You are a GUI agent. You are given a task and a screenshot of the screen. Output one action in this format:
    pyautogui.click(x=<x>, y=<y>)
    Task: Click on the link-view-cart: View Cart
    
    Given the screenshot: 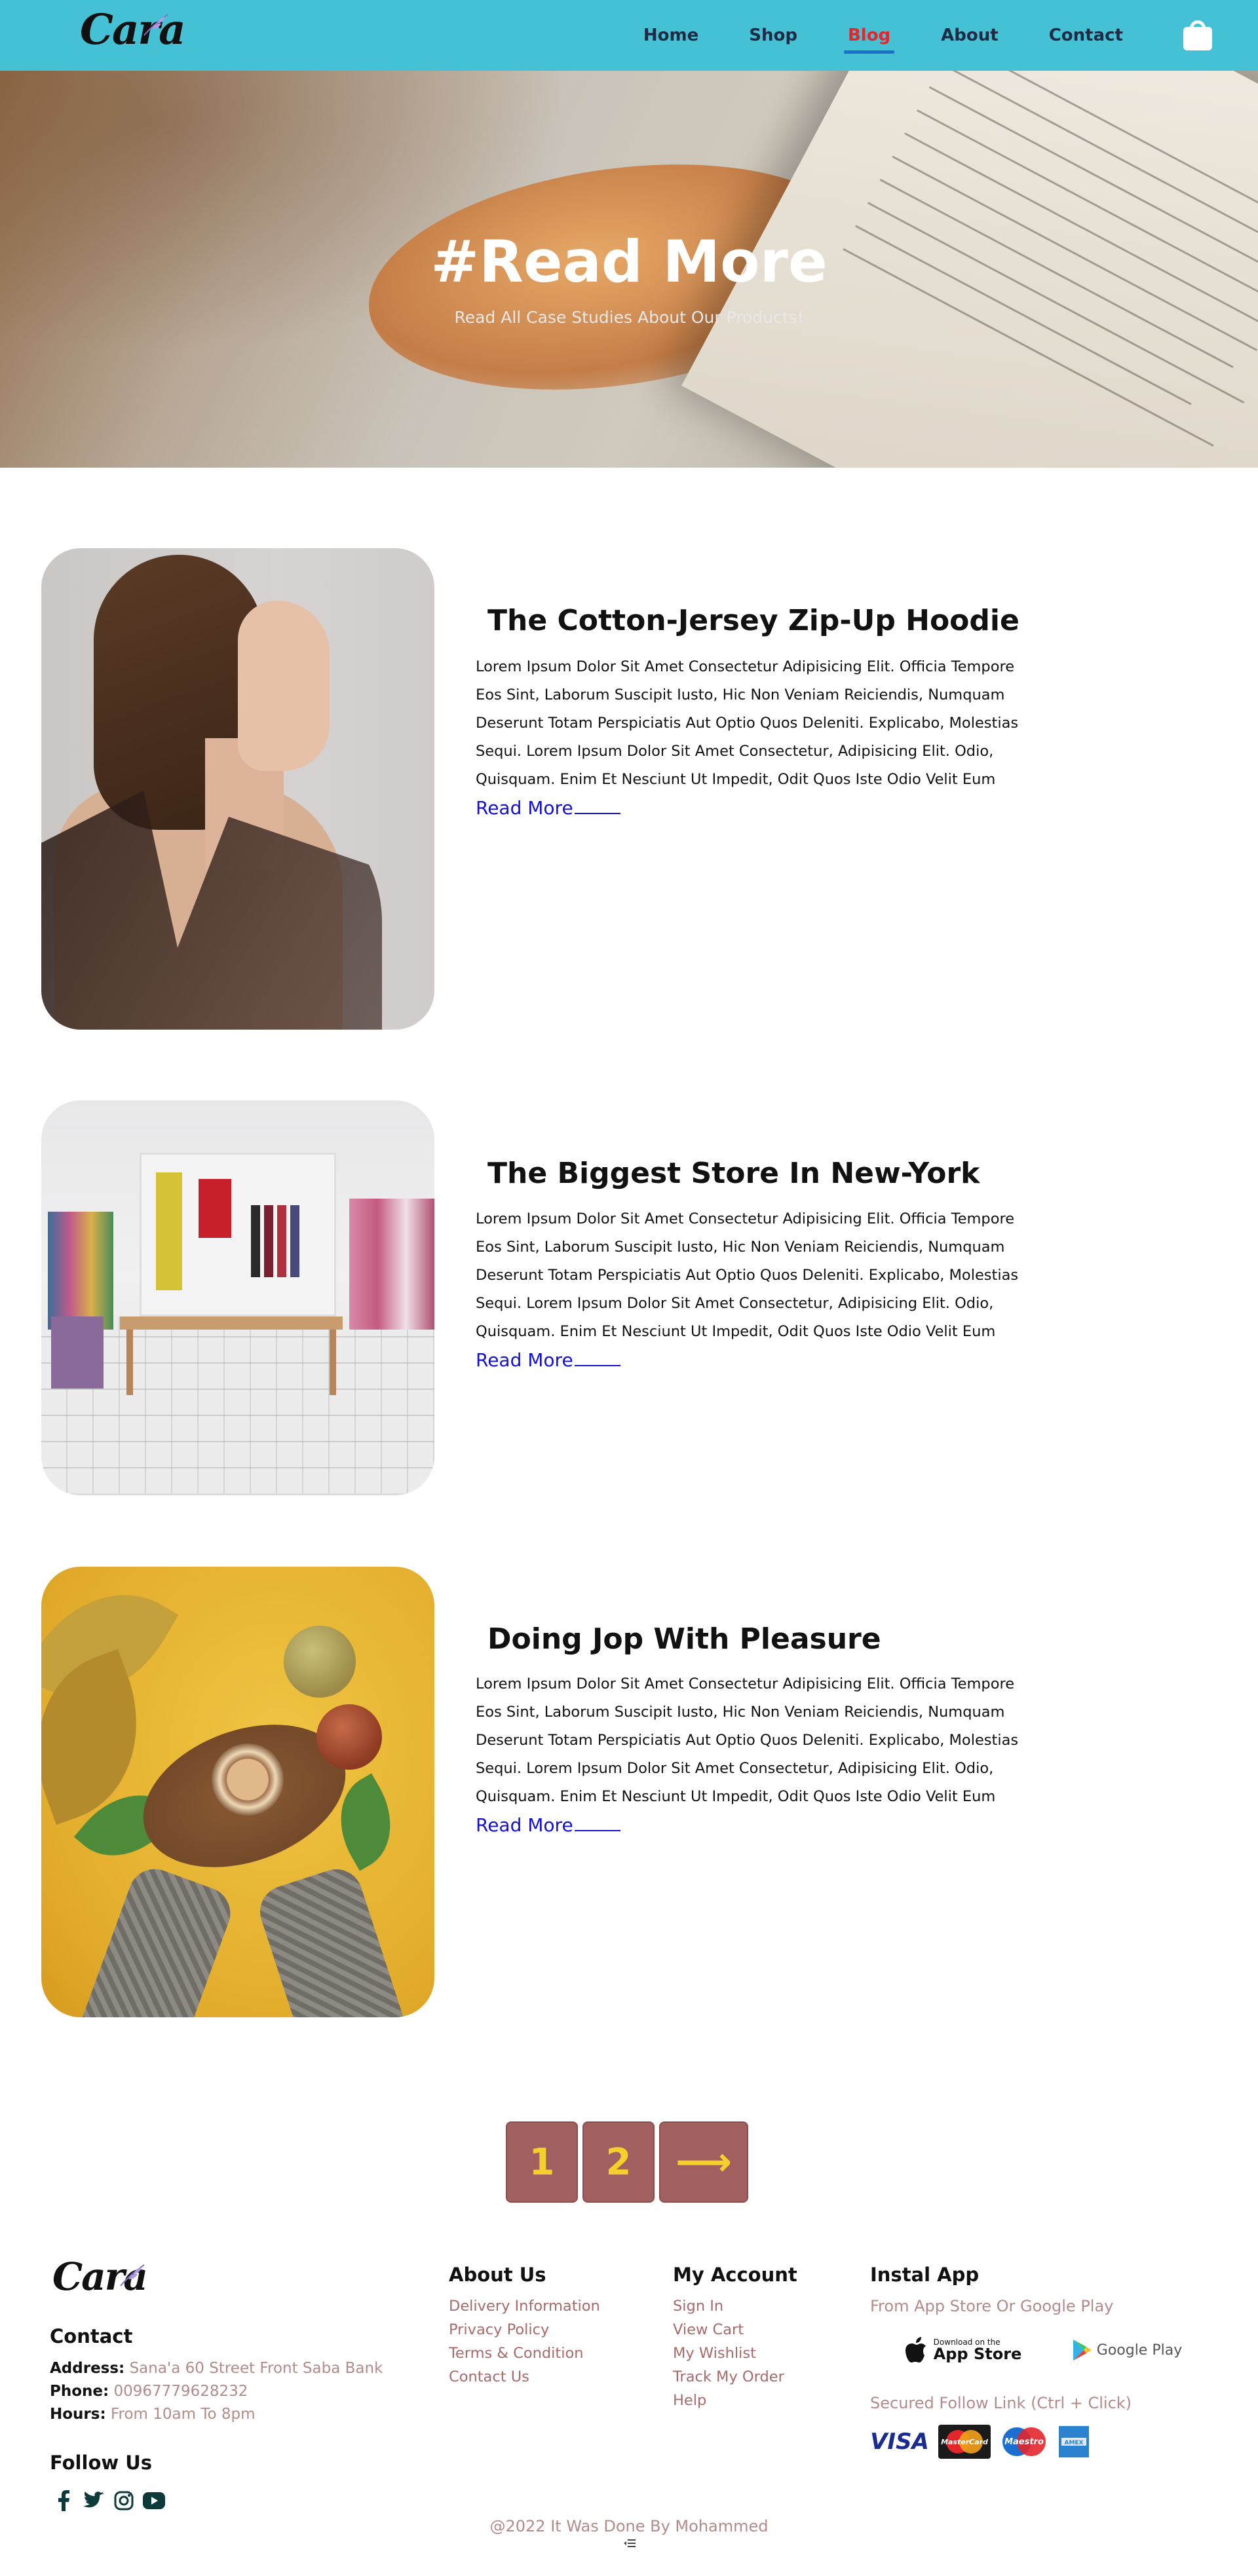 What is the action you would take?
    pyautogui.click(x=709, y=2329)
    